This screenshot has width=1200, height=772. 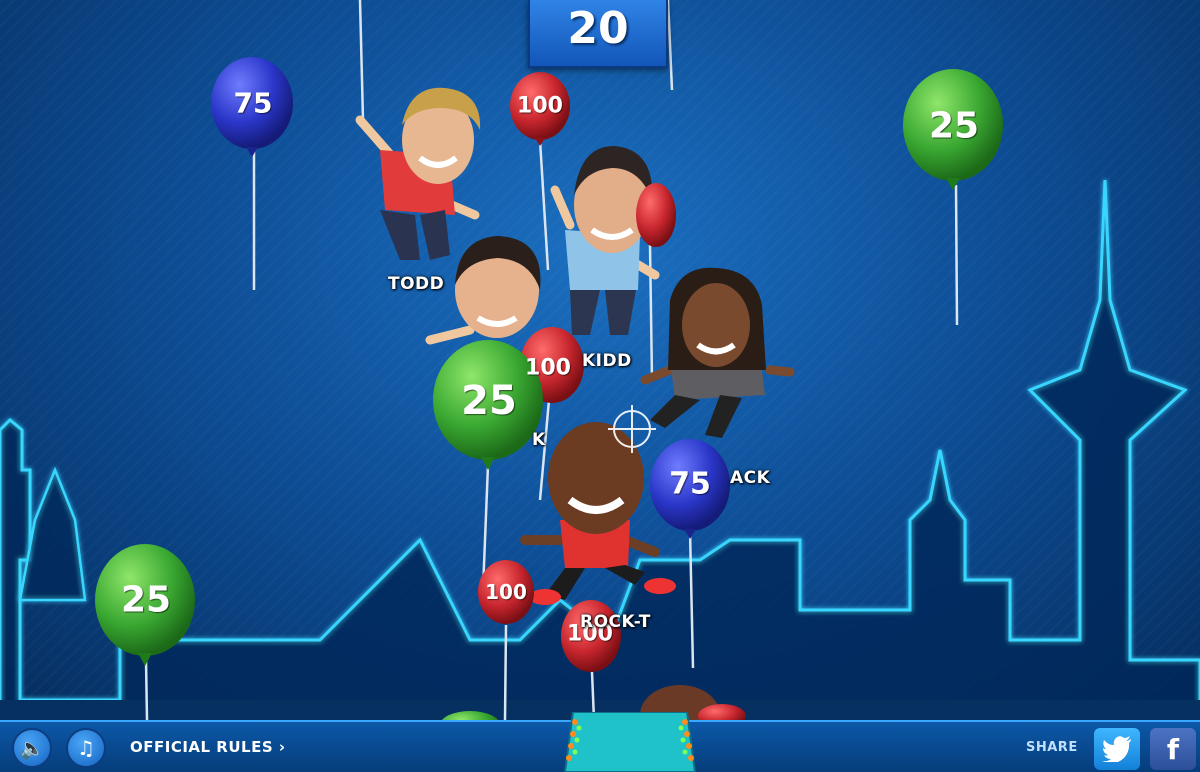 I want to click on speaker-icon: 🔈, so click(x=32, y=748).